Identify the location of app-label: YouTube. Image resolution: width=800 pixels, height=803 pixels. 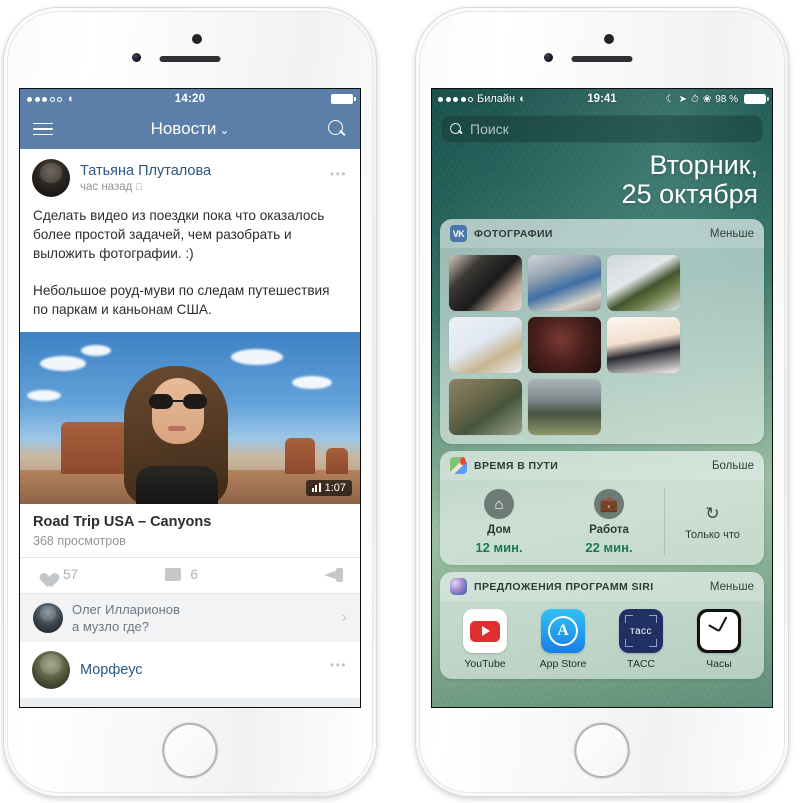
(485, 664).